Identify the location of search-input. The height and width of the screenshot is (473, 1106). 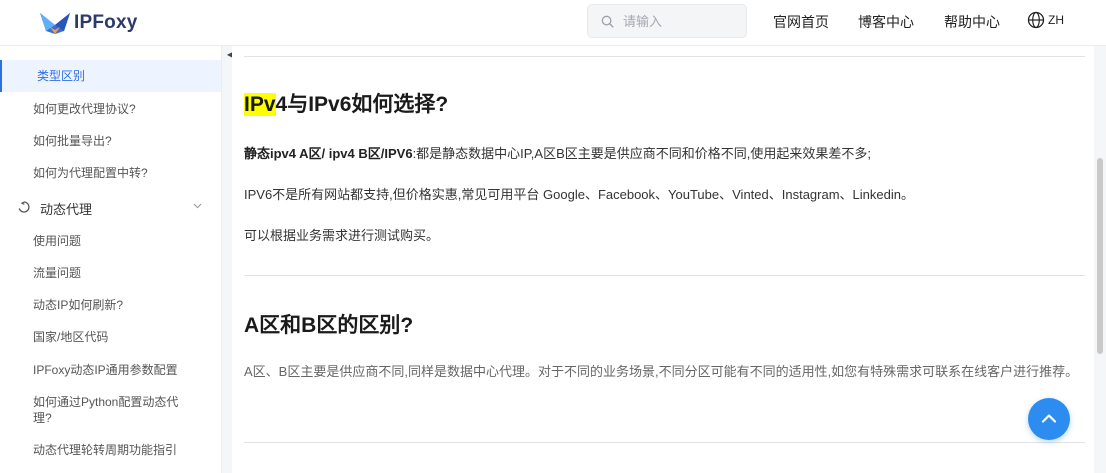
(678, 21).